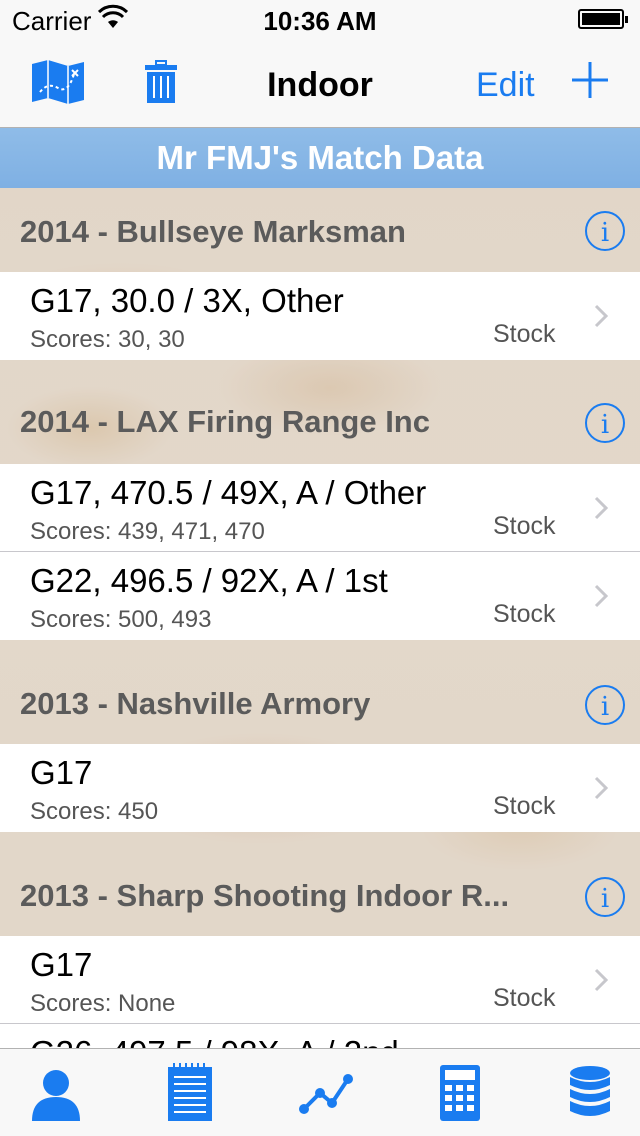 The image size is (640, 1136). What do you see at coordinates (190, 1093) in the screenshot?
I see `notepad-icon` at bounding box center [190, 1093].